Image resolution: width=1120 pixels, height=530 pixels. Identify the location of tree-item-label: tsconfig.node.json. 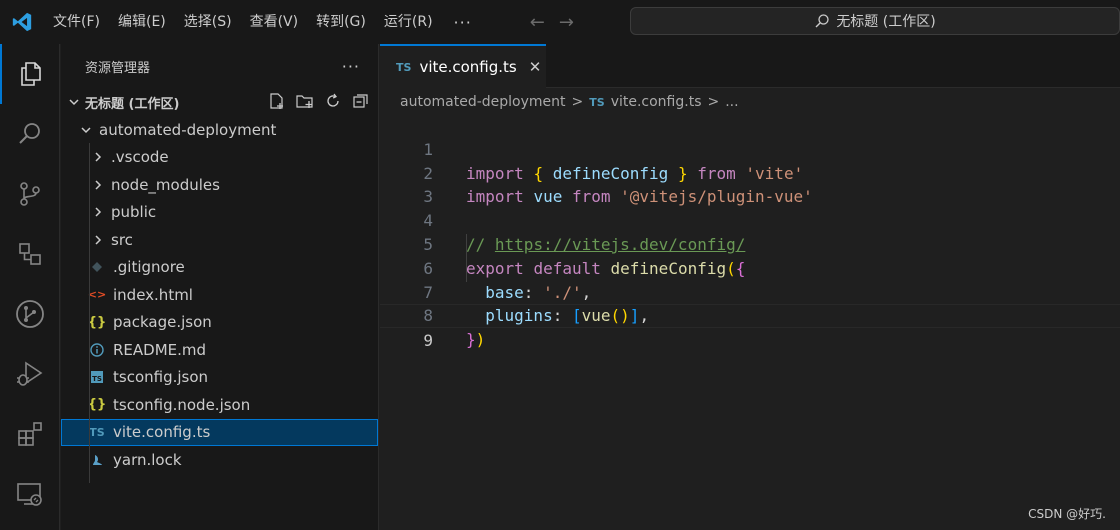
(182, 404).